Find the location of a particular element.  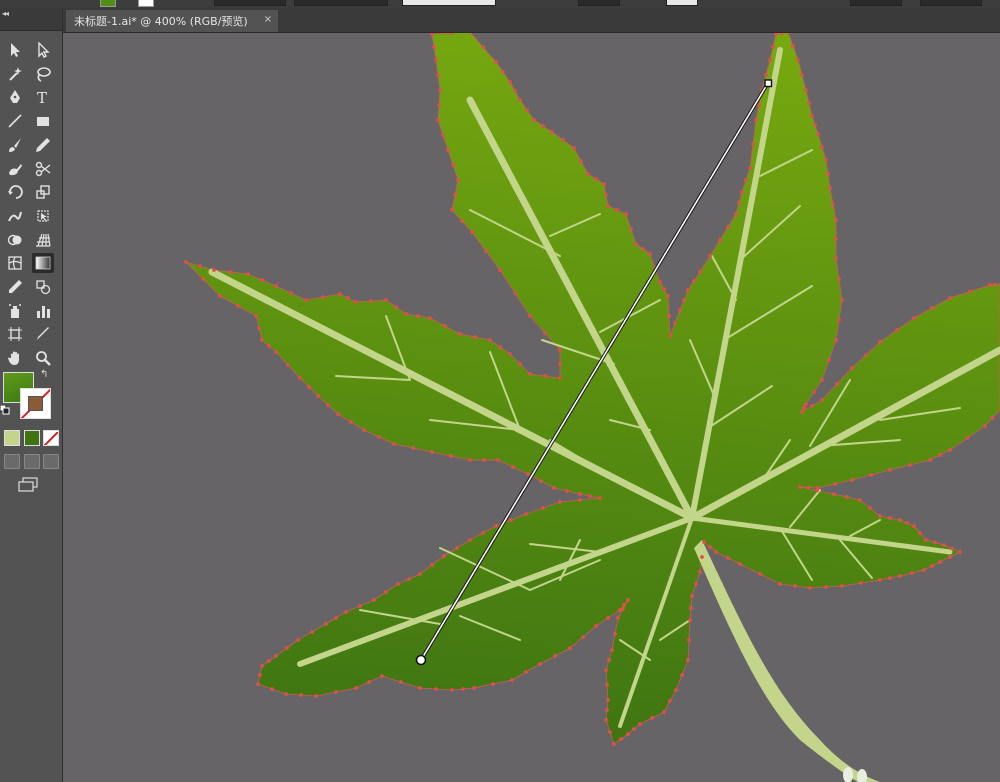

artboard-tool-button is located at coordinates (15, 334).